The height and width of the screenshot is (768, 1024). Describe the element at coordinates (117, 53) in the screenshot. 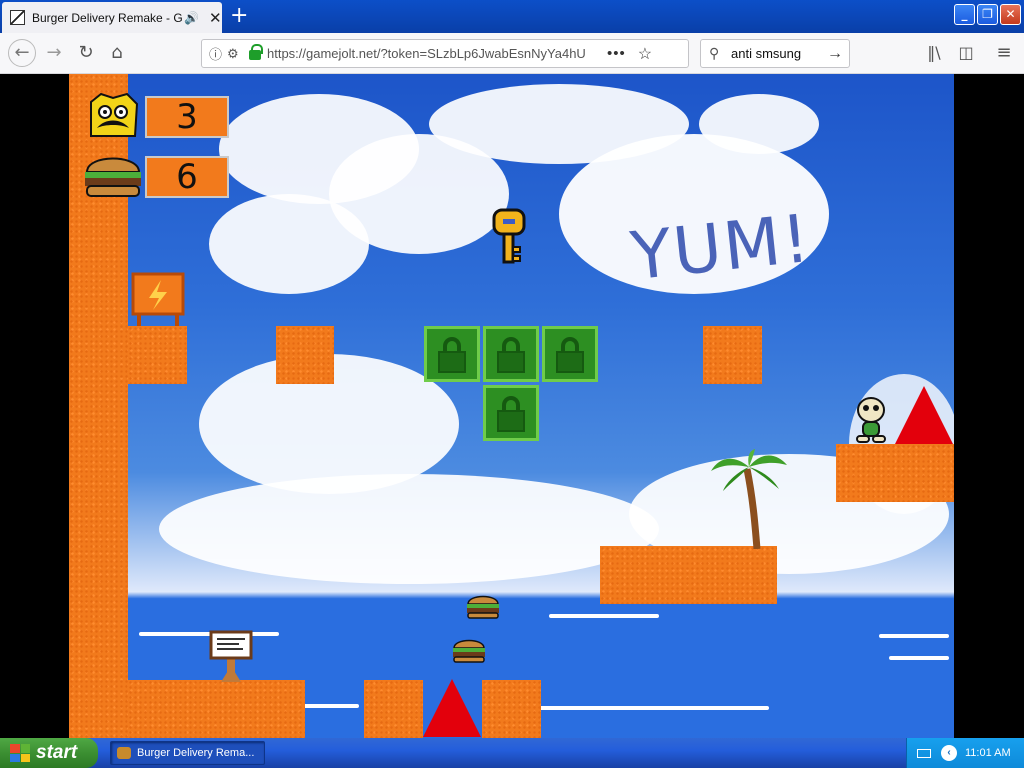

I see `home-button: ⌂` at that location.